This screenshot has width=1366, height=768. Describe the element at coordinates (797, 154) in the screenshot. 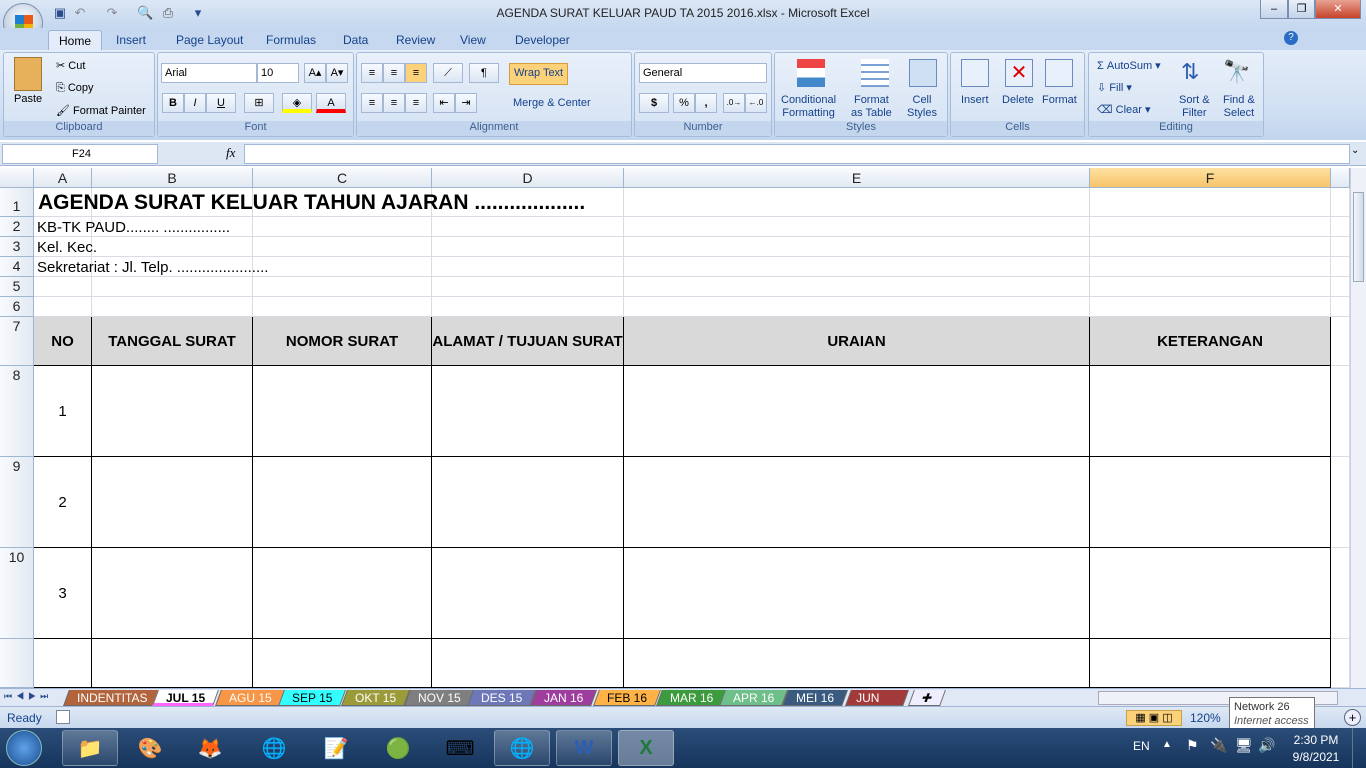

I see `formula-input` at that location.